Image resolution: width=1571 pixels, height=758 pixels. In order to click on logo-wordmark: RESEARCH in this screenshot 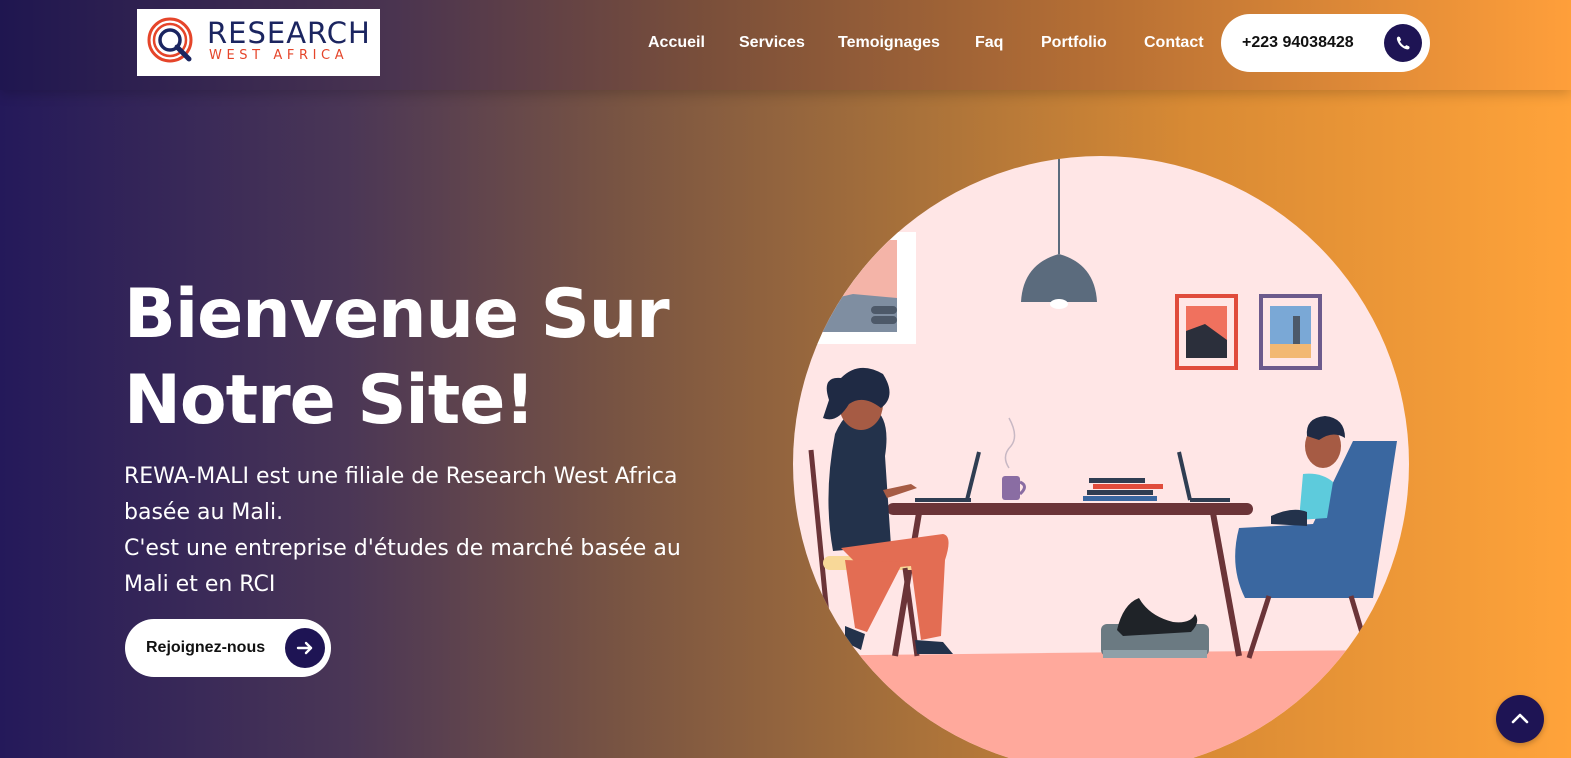, I will do `click(289, 33)`.